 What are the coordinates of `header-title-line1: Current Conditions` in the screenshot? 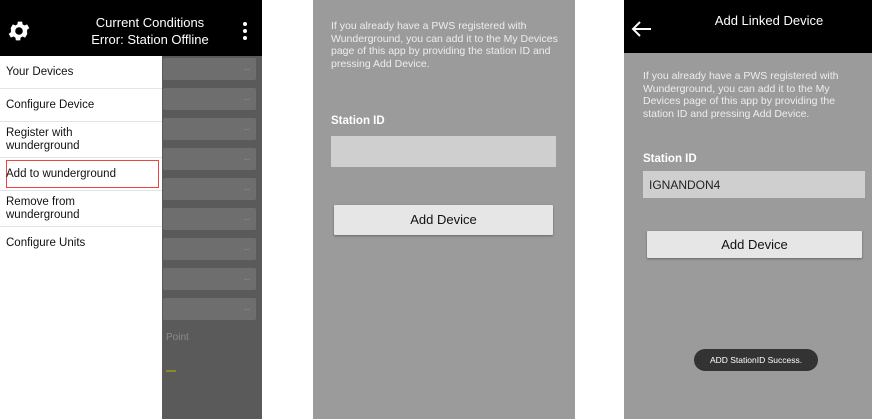 It's located at (150, 22).